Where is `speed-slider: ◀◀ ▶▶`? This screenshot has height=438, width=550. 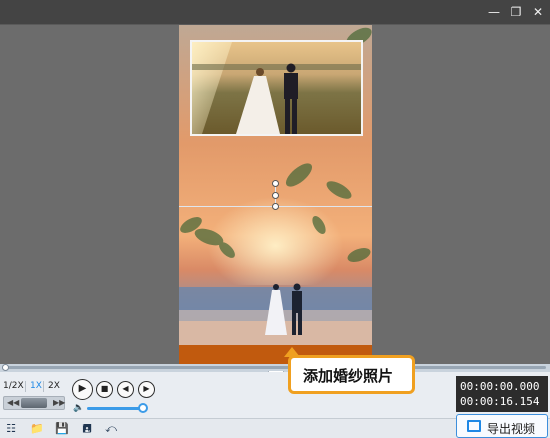
speed-slider: ◀◀ ▶▶ is located at coordinates (34, 403).